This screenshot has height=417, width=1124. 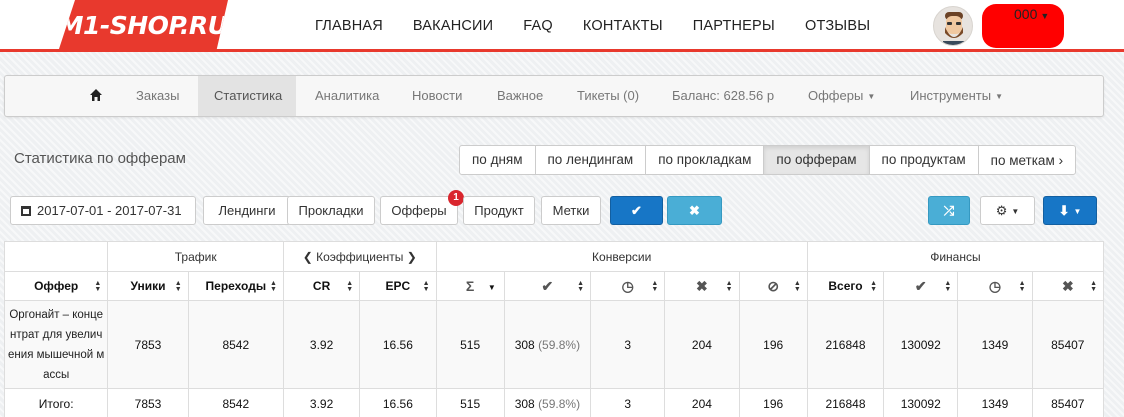 I want to click on clock-icon: ◷, so click(x=995, y=285).